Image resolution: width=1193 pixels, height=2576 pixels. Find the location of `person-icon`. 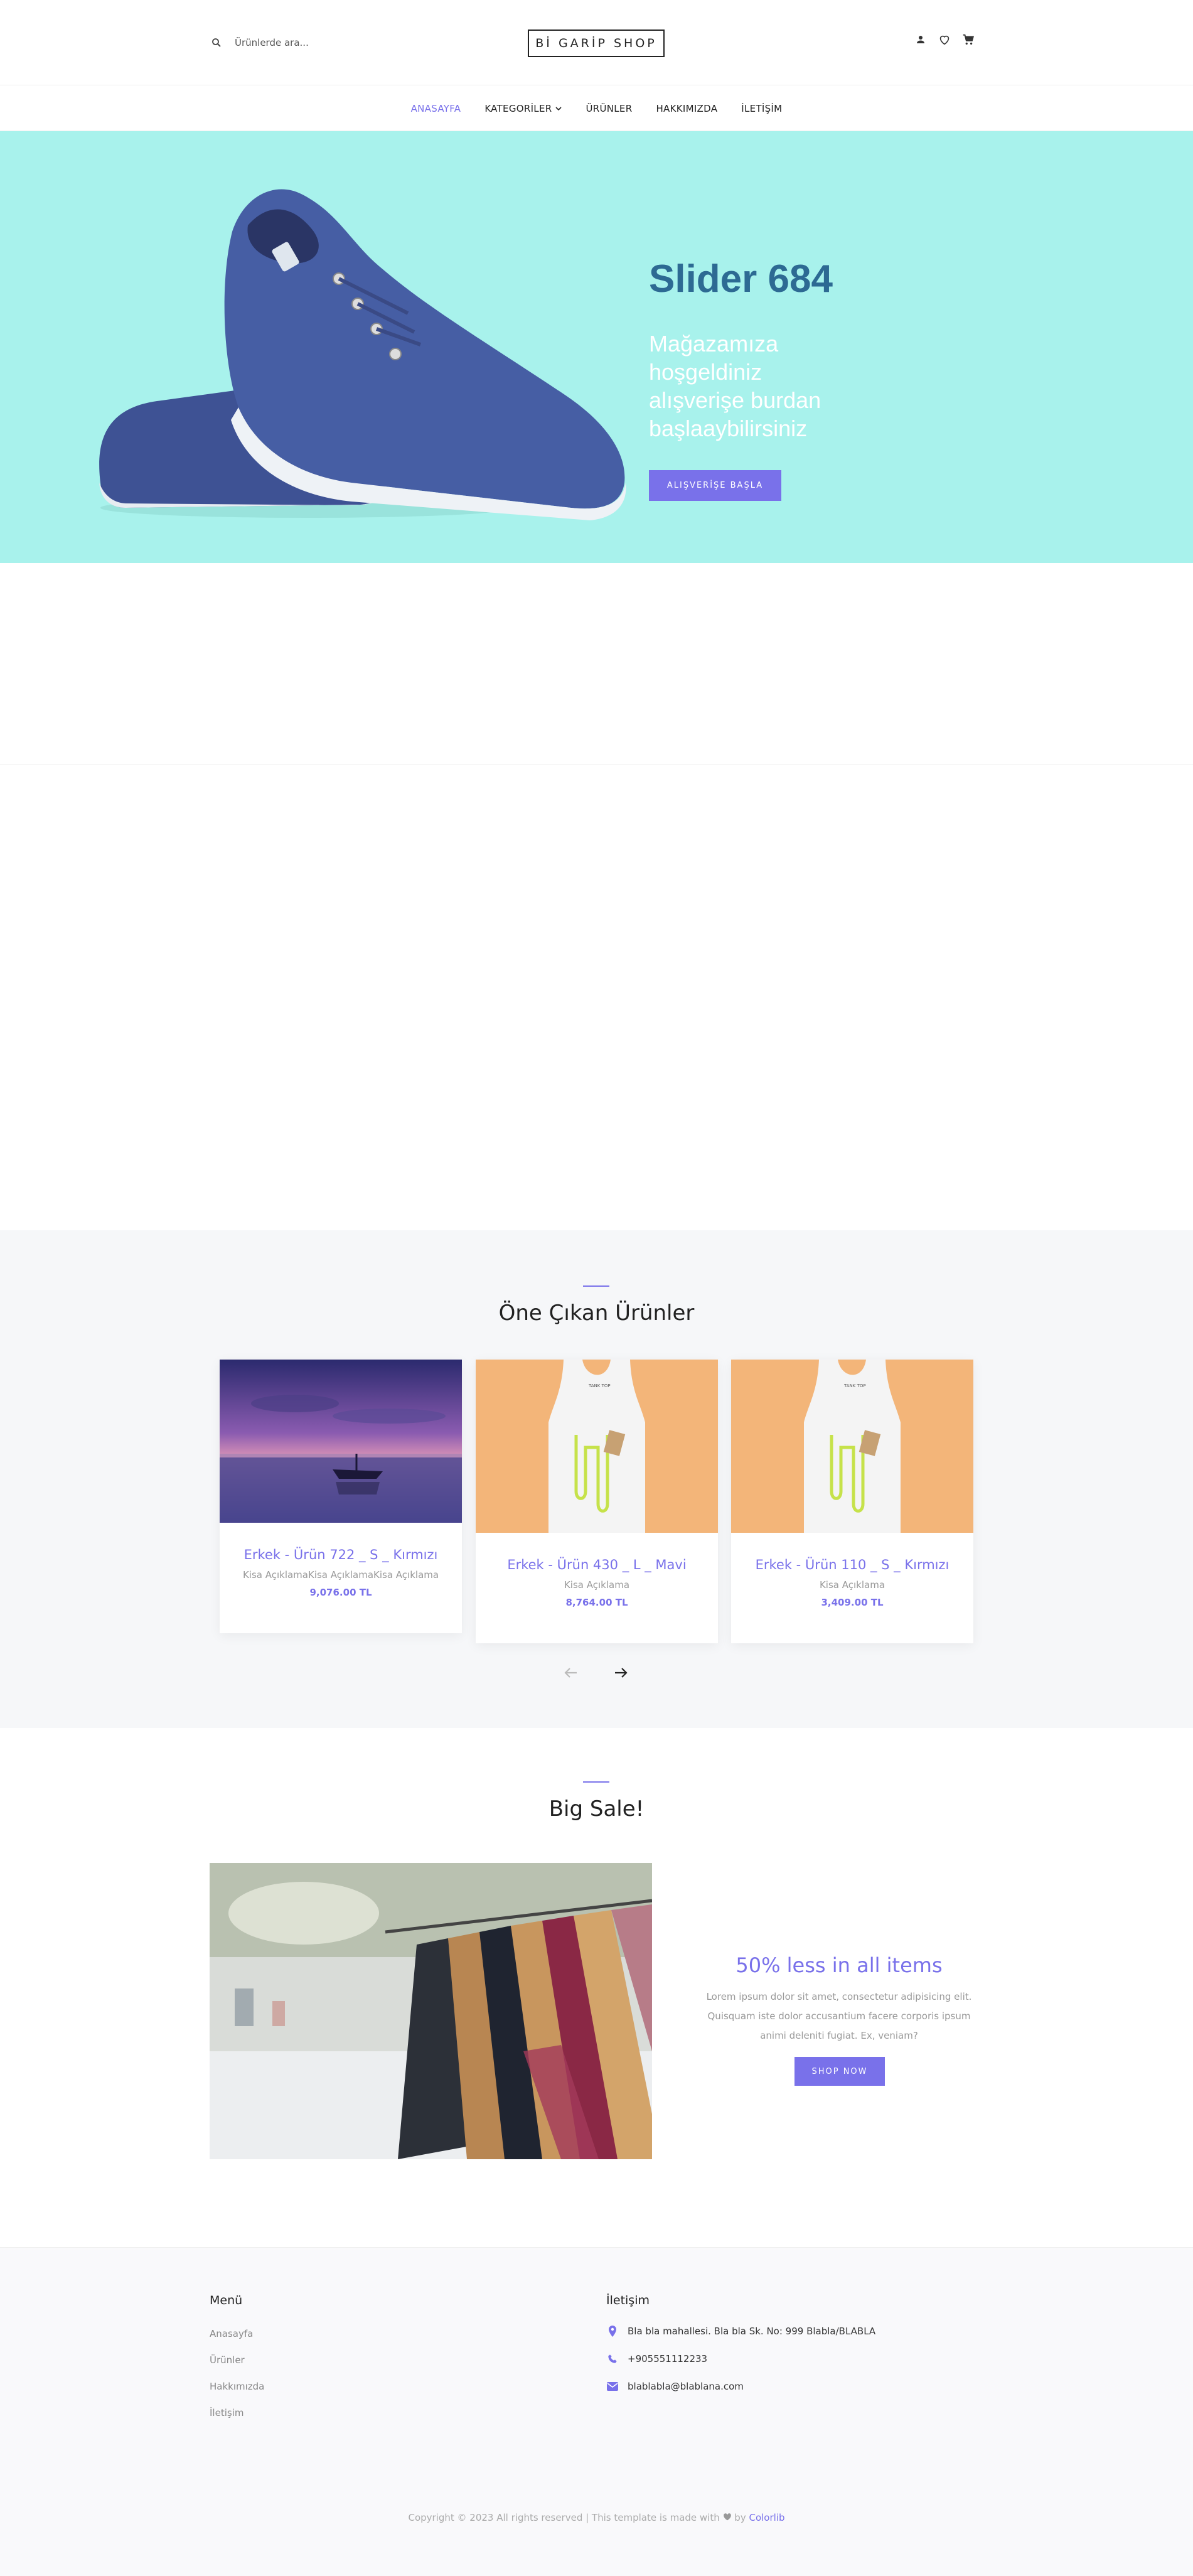

person-icon is located at coordinates (921, 39).